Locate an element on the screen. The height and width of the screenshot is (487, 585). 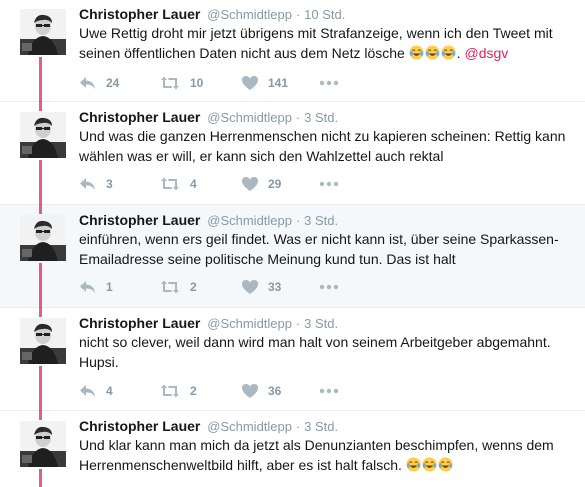
reply-count: 1 is located at coordinates (109, 287).